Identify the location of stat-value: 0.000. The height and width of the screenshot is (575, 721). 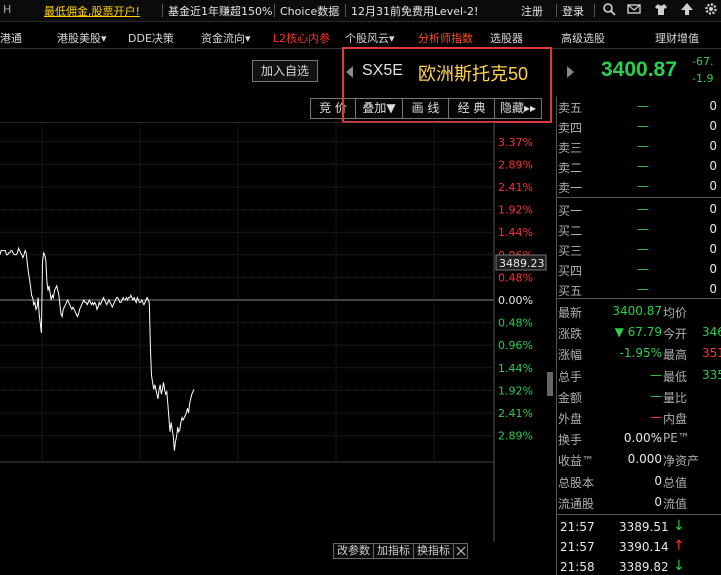
(644, 459).